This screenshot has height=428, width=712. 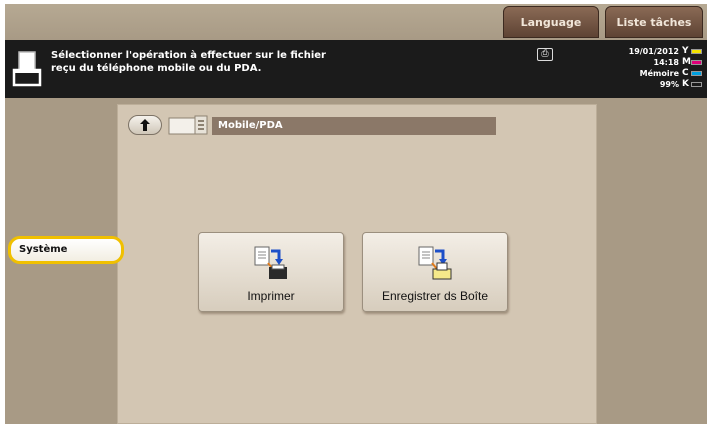 I want to click on status-memory-label: Mémoire, so click(x=659, y=73).